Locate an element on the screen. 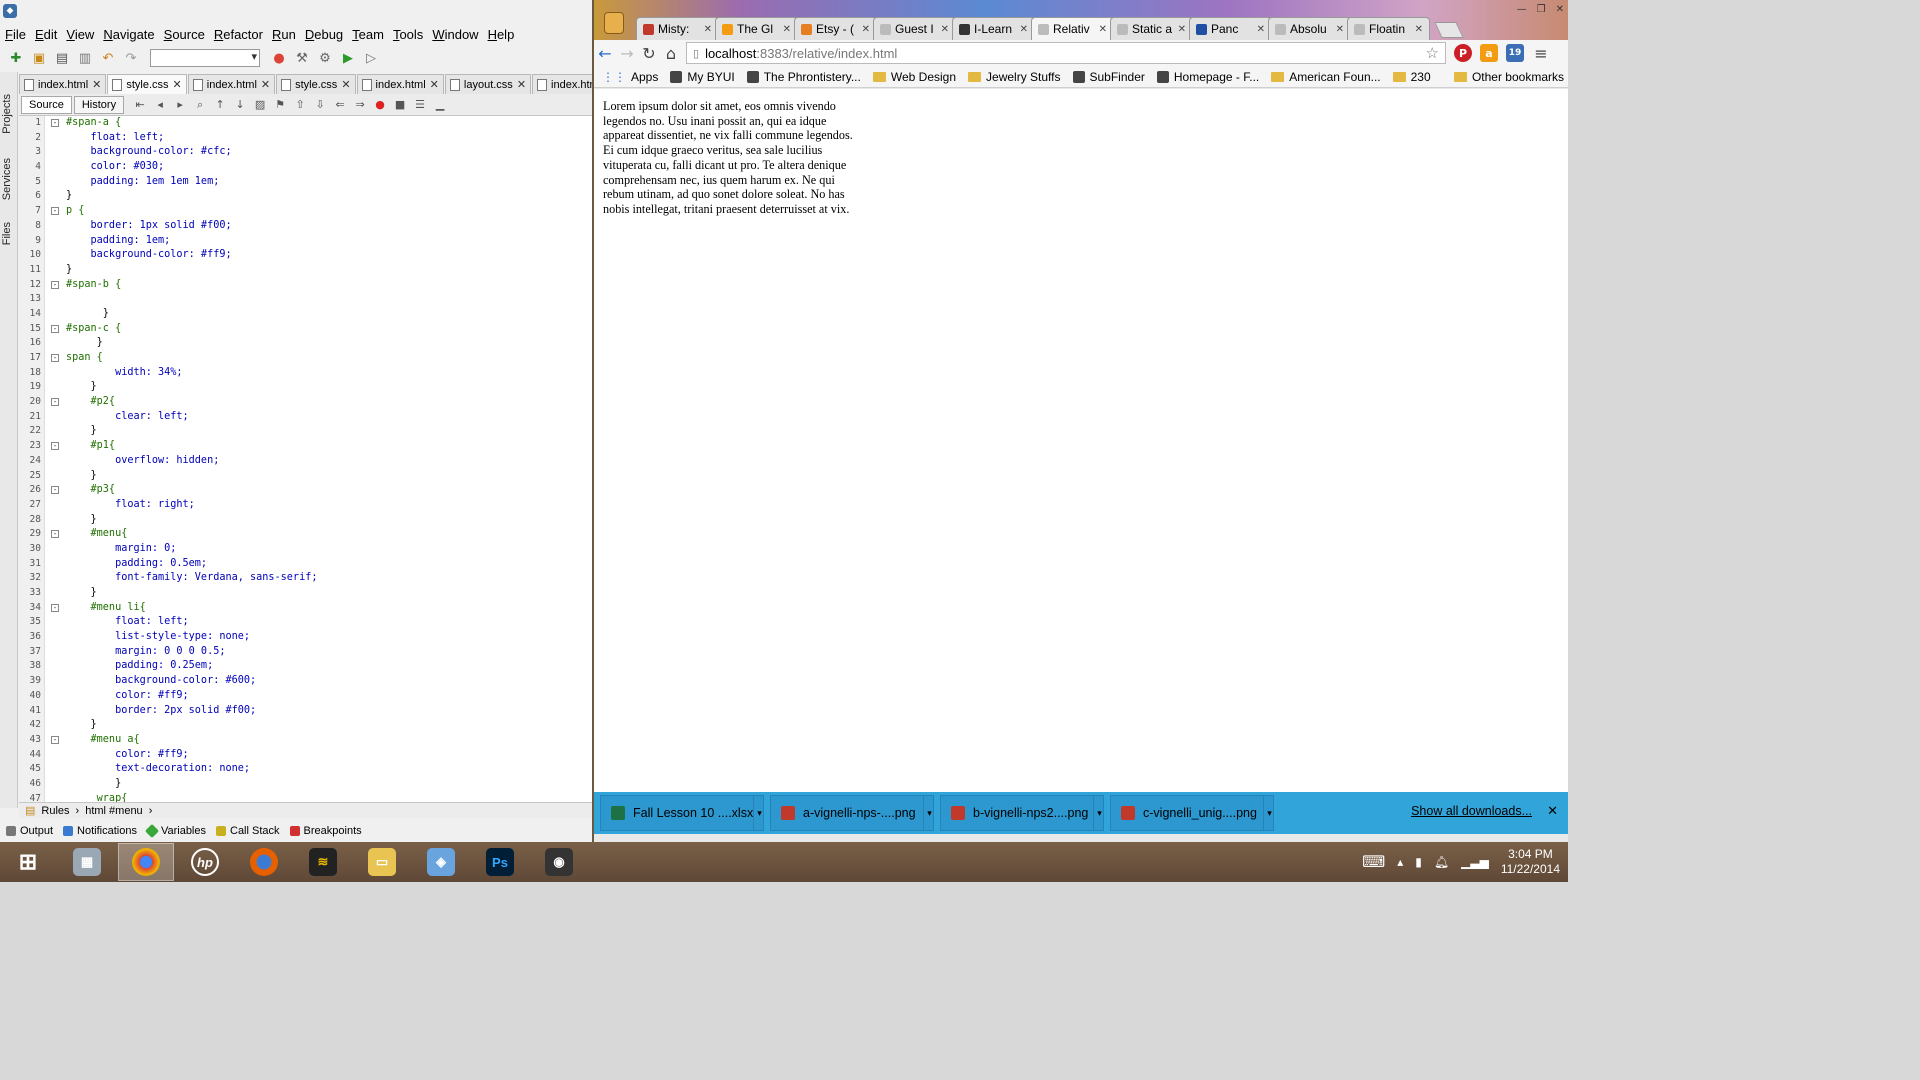 The height and width of the screenshot is (1080, 1920). browser-tab: Static a ✕ is located at coordinates (1151, 28).